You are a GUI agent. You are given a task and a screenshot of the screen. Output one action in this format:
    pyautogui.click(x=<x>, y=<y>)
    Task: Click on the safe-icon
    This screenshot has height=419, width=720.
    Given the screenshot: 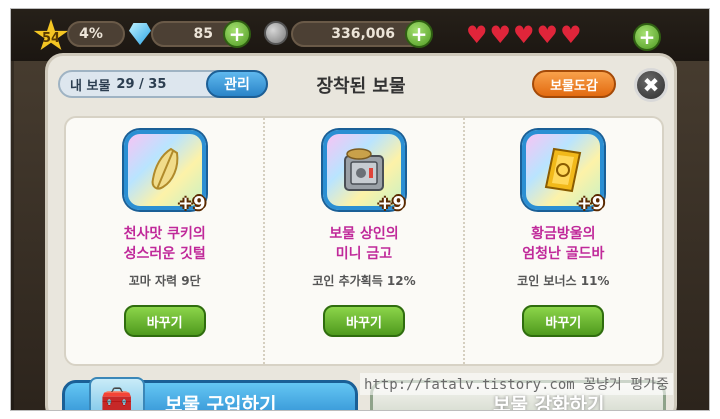 What is the action you would take?
    pyautogui.click(x=364, y=170)
    